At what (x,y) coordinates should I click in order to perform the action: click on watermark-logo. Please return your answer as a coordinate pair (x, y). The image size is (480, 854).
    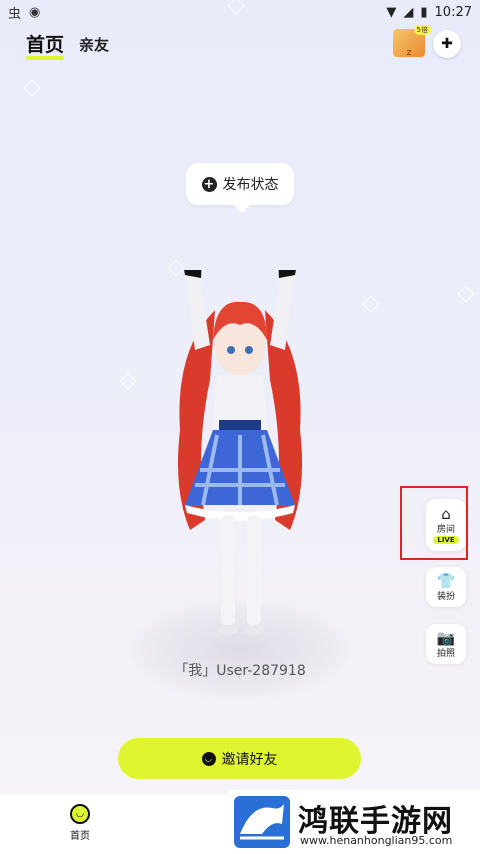
    Looking at the image, I should click on (262, 822).